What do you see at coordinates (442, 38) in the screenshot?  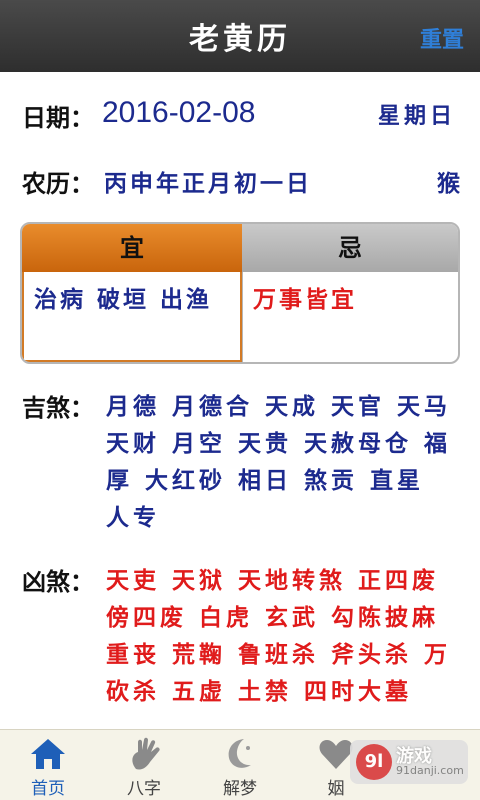 I see `reset-button: 重置` at bounding box center [442, 38].